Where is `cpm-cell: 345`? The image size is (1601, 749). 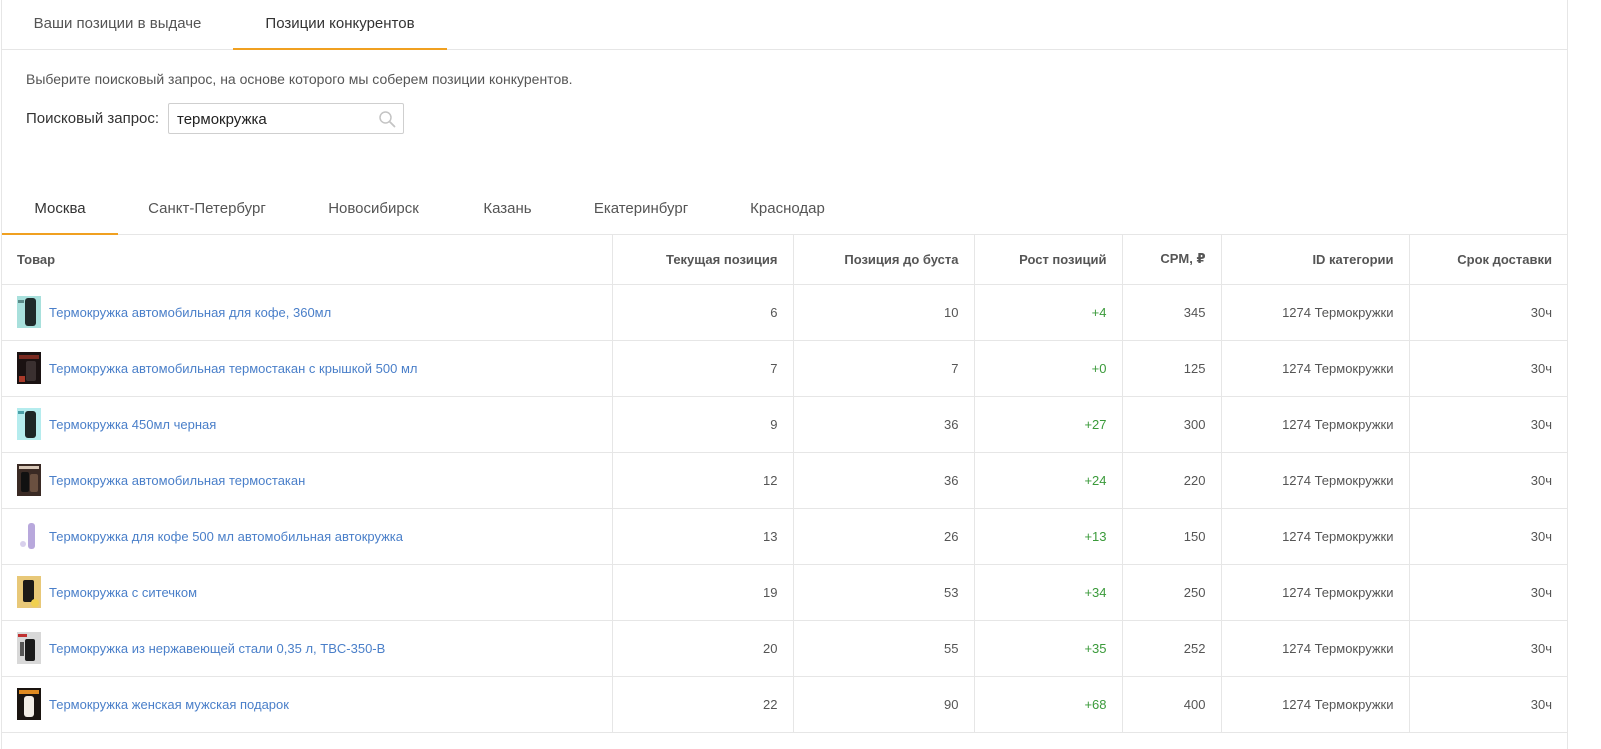 cpm-cell: 345 is located at coordinates (1172, 312).